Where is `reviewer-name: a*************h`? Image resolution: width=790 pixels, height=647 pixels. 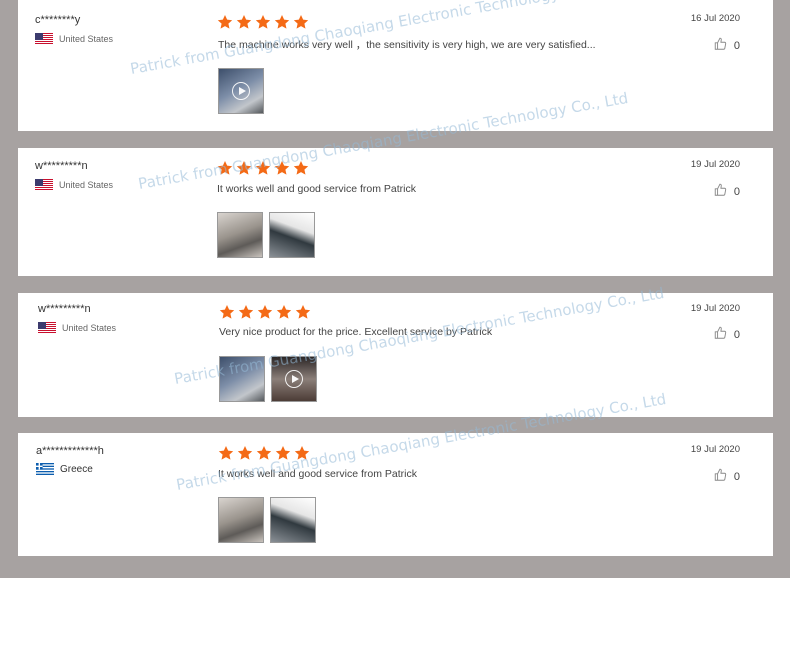 reviewer-name: a*************h is located at coordinates (70, 451).